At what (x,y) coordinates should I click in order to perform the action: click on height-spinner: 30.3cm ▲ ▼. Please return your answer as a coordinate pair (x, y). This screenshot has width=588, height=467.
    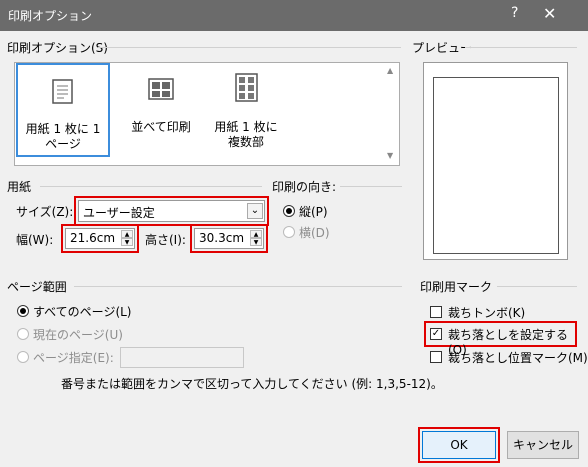
    Looking at the image, I should click on (229, 238).